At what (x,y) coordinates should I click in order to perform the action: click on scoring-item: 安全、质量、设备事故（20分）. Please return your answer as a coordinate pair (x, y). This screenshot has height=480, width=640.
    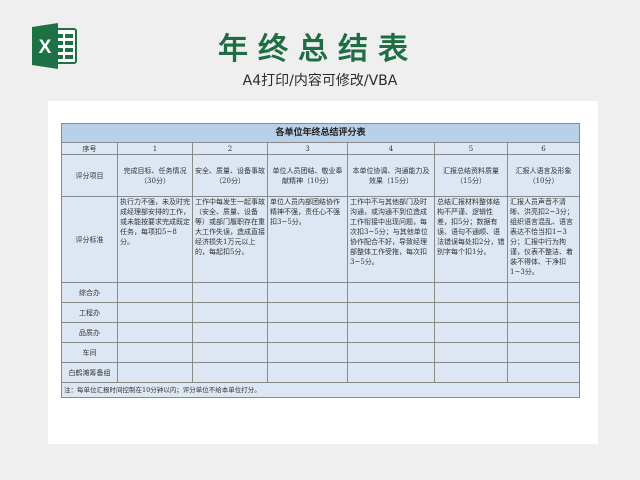
    Looking at the image, I should click on (230, 175).